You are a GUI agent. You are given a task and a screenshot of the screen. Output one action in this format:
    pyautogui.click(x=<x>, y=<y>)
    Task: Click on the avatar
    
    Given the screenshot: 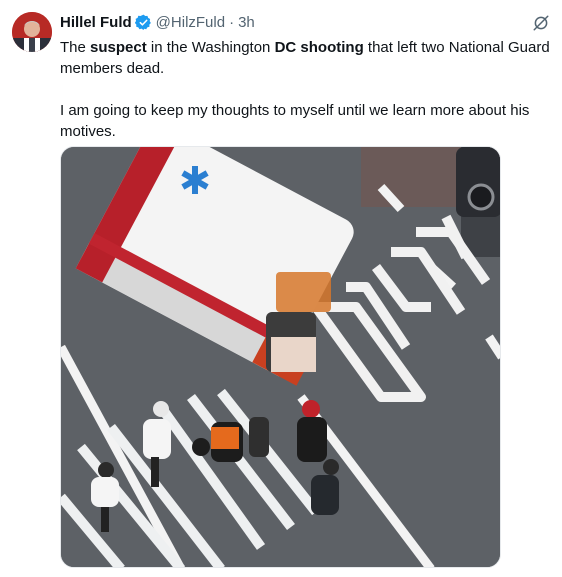 What is the action you would take?
    pyautogui.click(x=32, y=32)
    